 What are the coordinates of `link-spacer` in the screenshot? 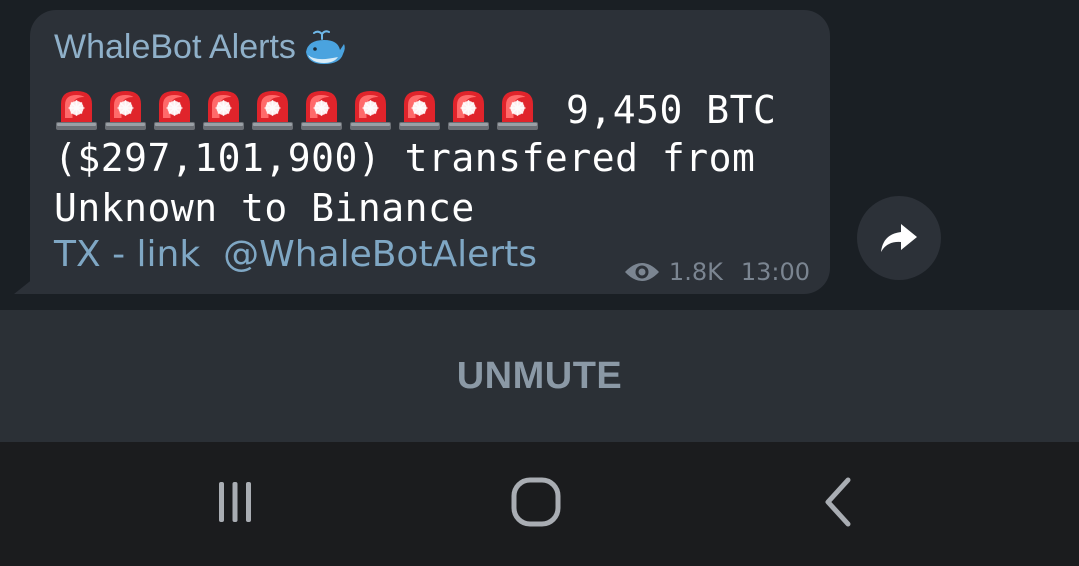 It's located at (211, 254).